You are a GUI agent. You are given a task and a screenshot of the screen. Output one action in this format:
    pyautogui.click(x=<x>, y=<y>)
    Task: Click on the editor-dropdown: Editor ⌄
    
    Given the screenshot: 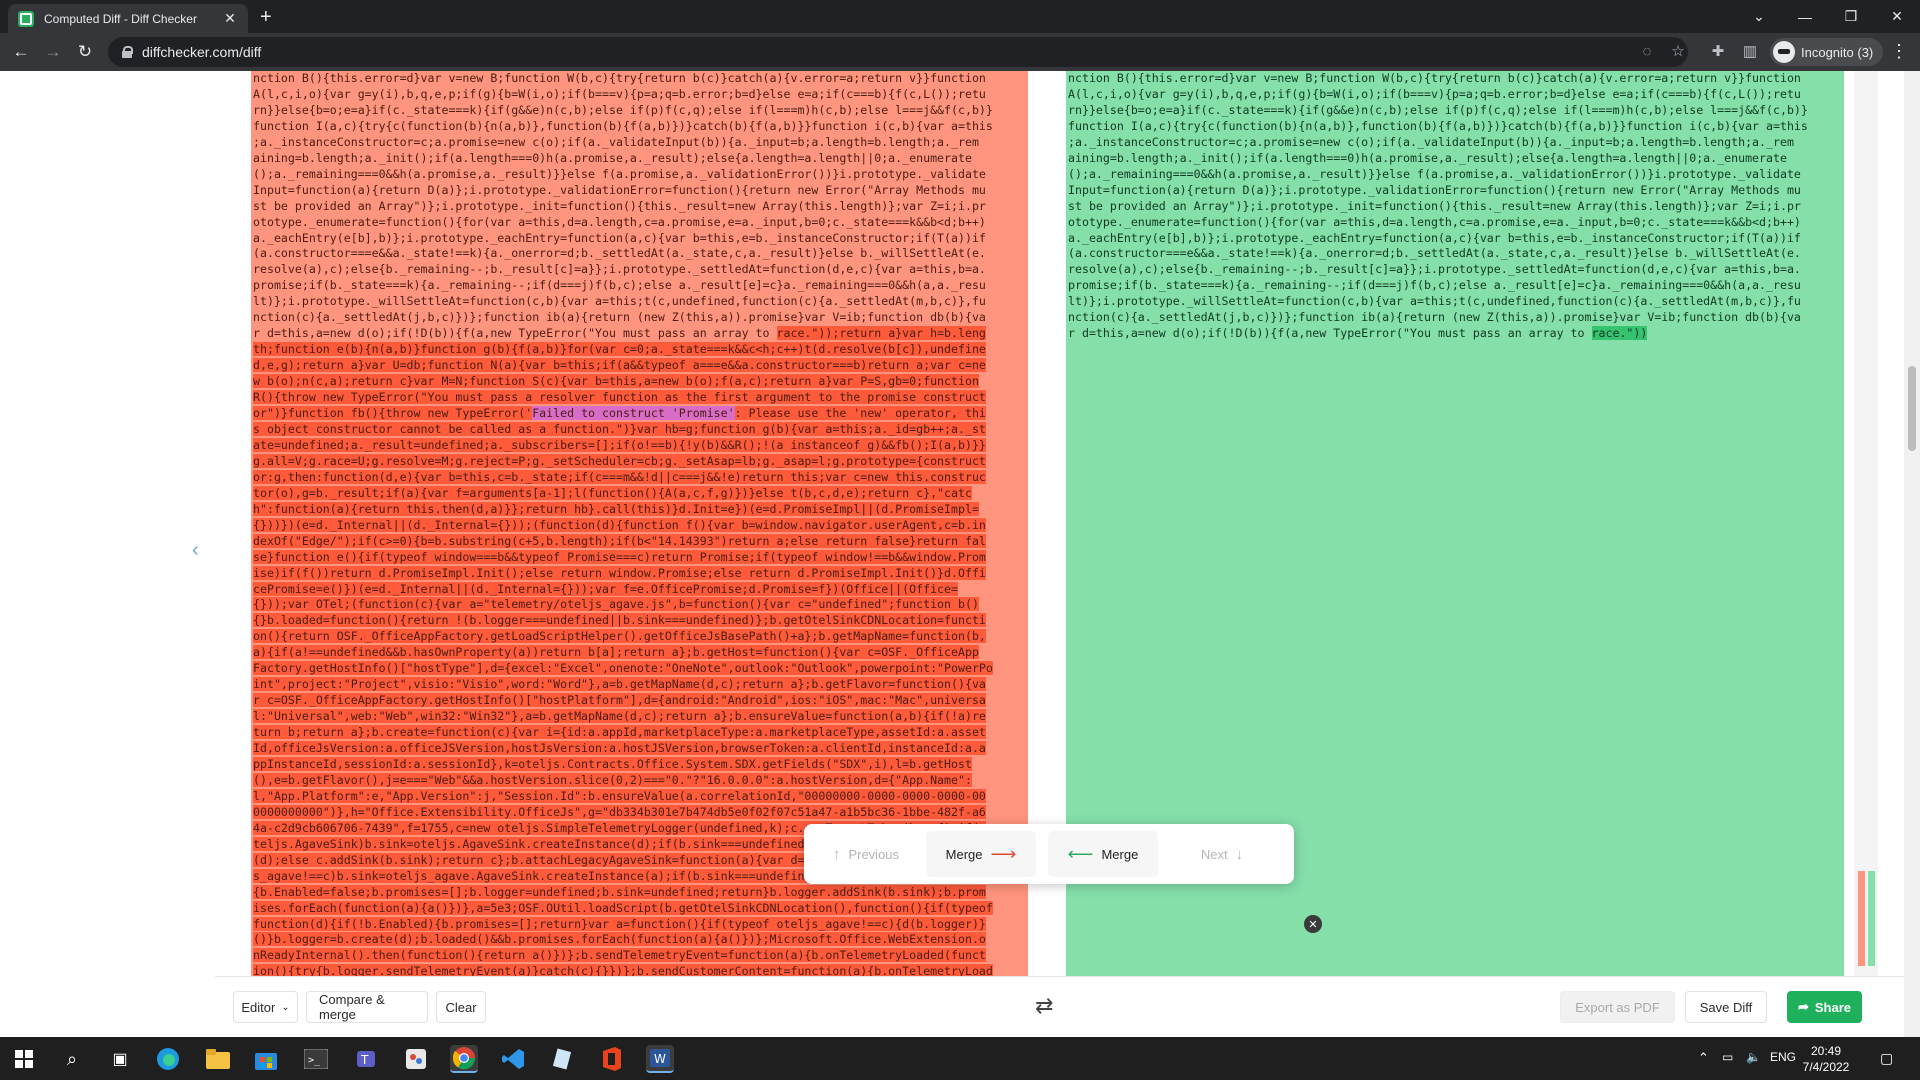 What is the action you would take?
    pyautogui.click(x=265, y=1007)
    